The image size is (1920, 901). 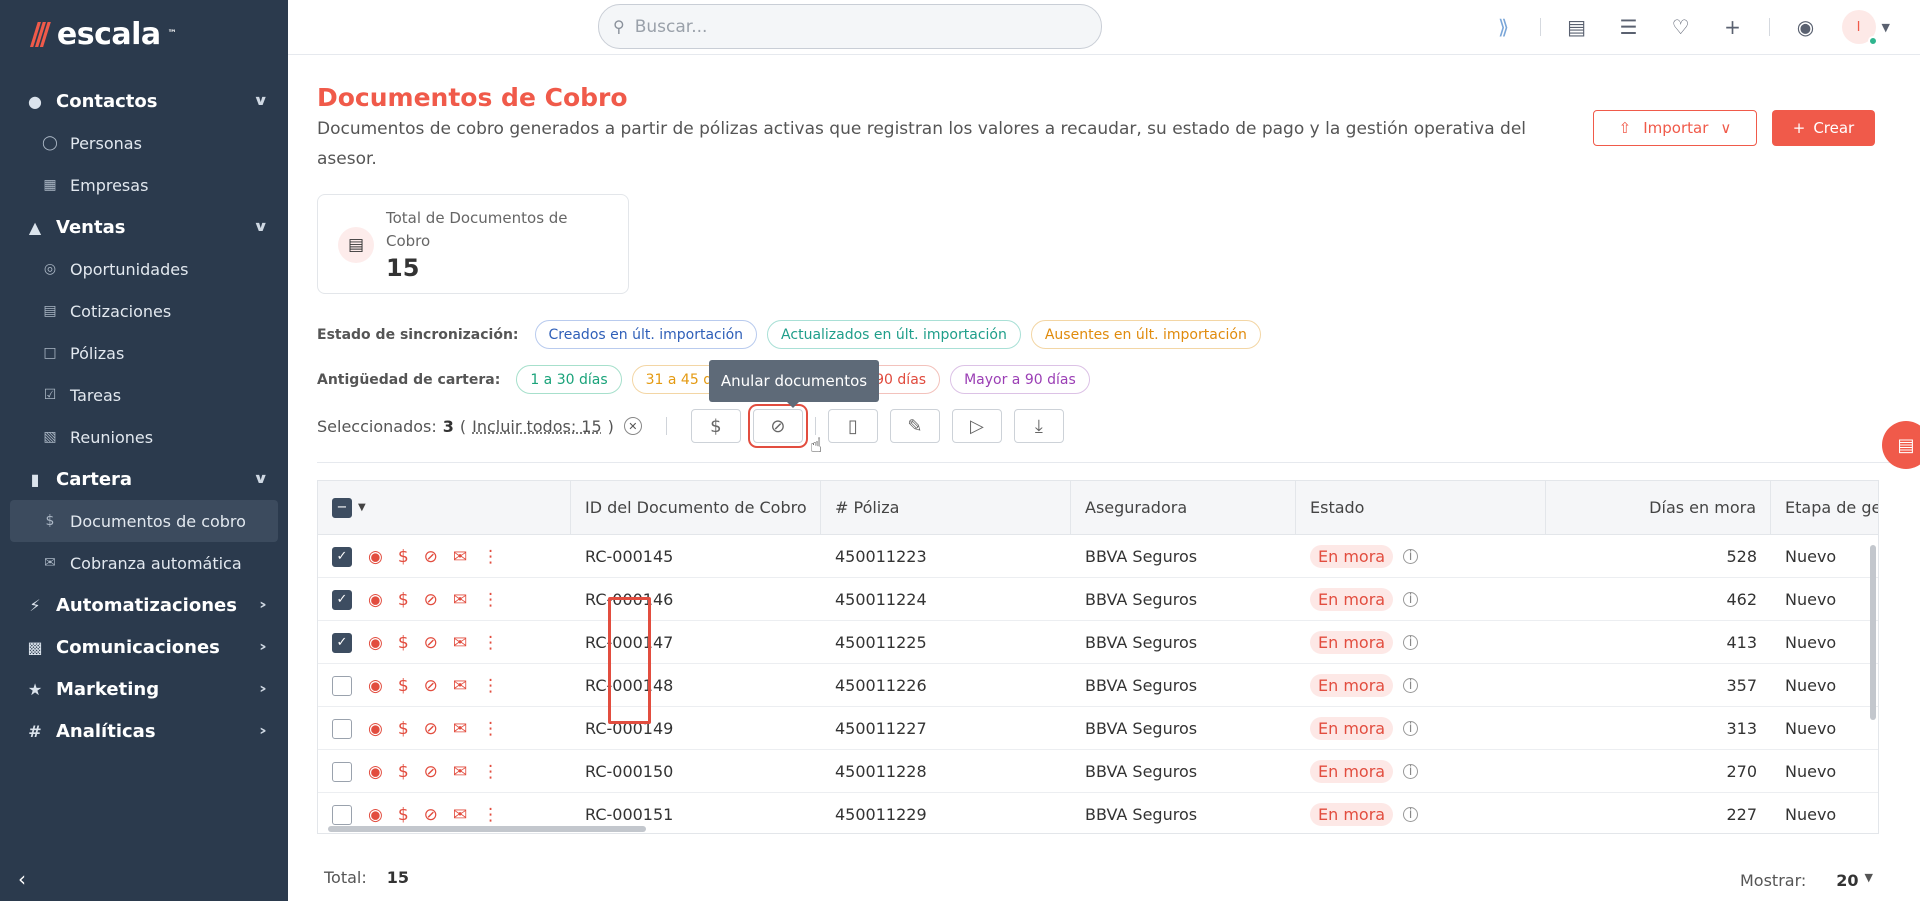 What do you see at coordinates (1675, 128) in the screenshot?
I see `import-button: ⇧ Importar ∨` at bounding box center [1675, 128].